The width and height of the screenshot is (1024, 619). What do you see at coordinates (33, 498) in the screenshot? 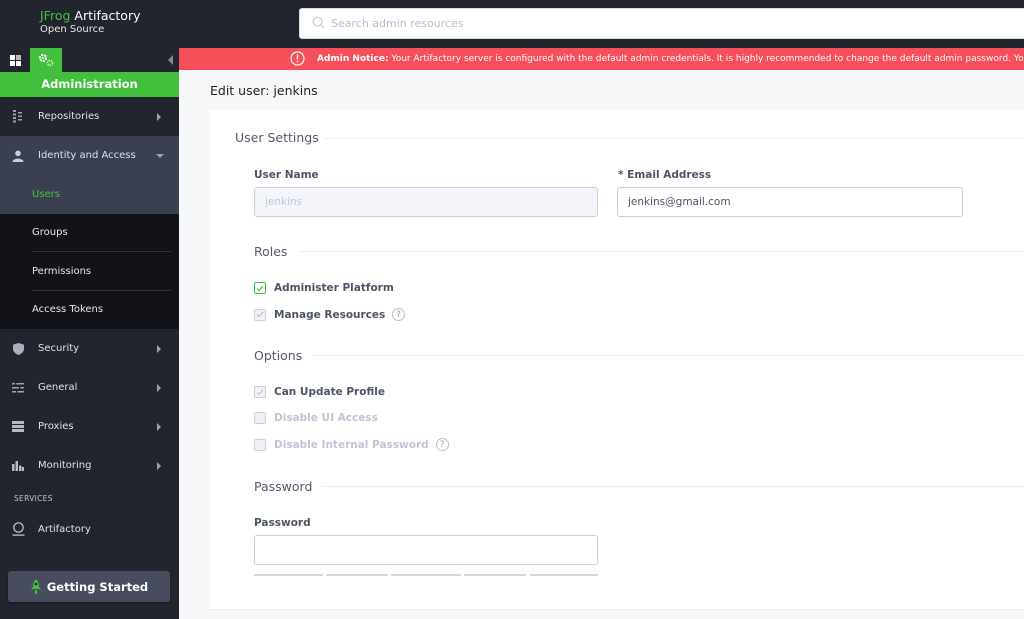
I see `services-header: SERVICES` at bounding box center [33, 498].